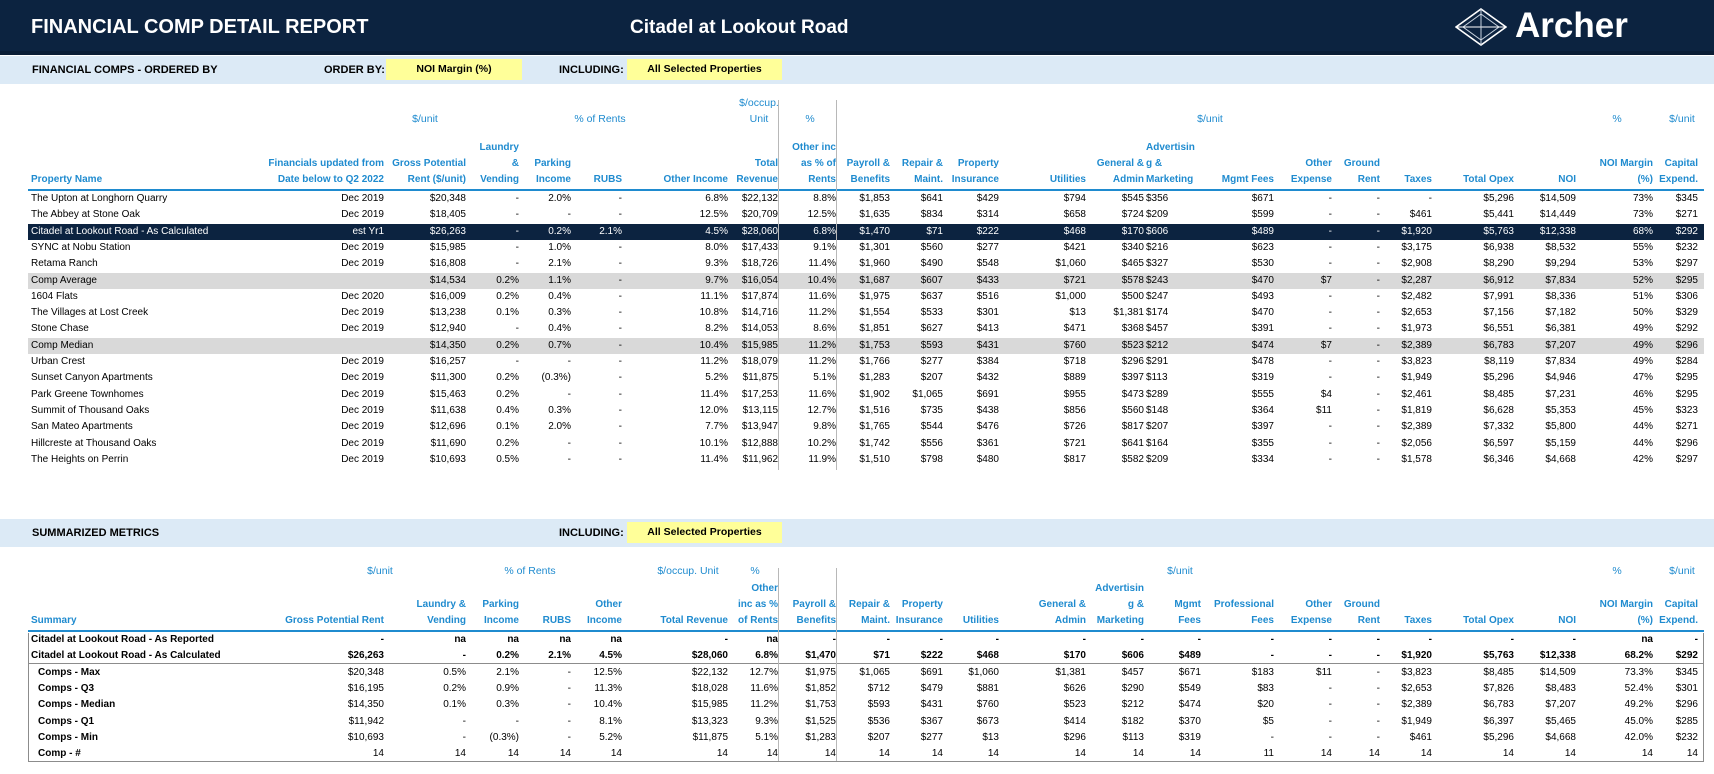  I want to click on comp-column-header: NOI, so click(1546, 180).